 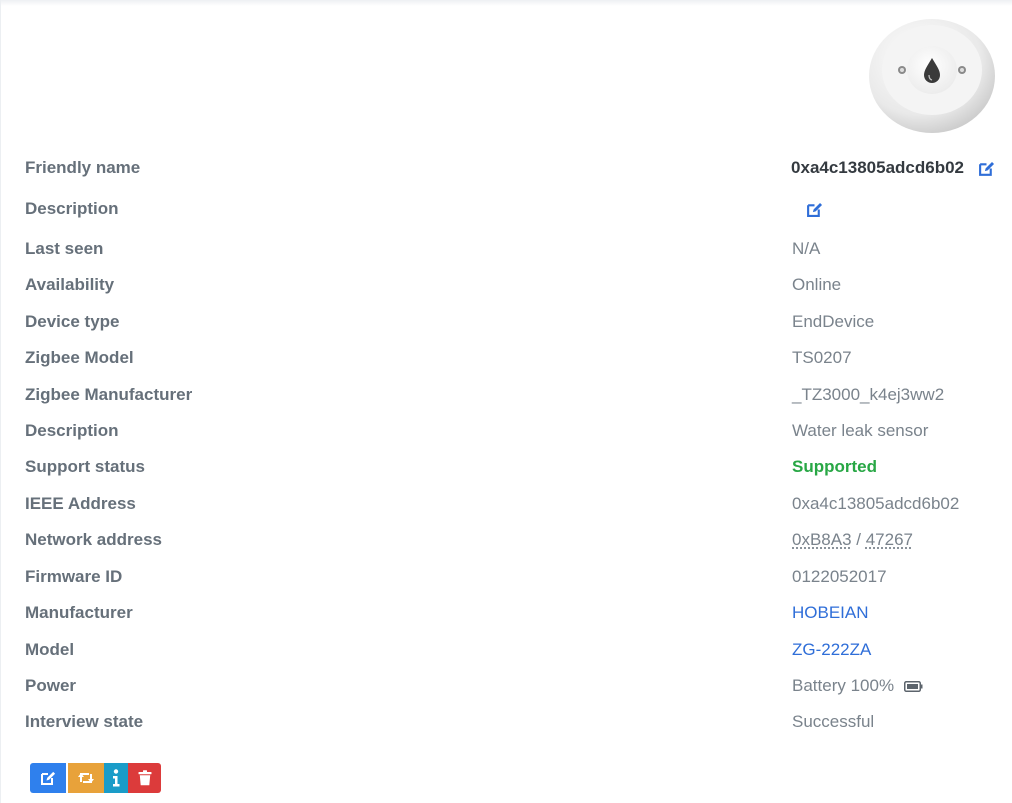 What do you see at coordinates (806, 248) in the screenshot?
I see `last-seen-value: N/A` at bounding box center [806, 248].